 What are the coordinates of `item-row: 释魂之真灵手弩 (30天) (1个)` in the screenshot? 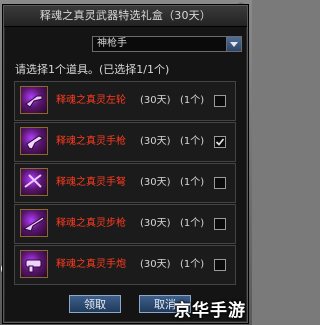 It's located at (125, 183).